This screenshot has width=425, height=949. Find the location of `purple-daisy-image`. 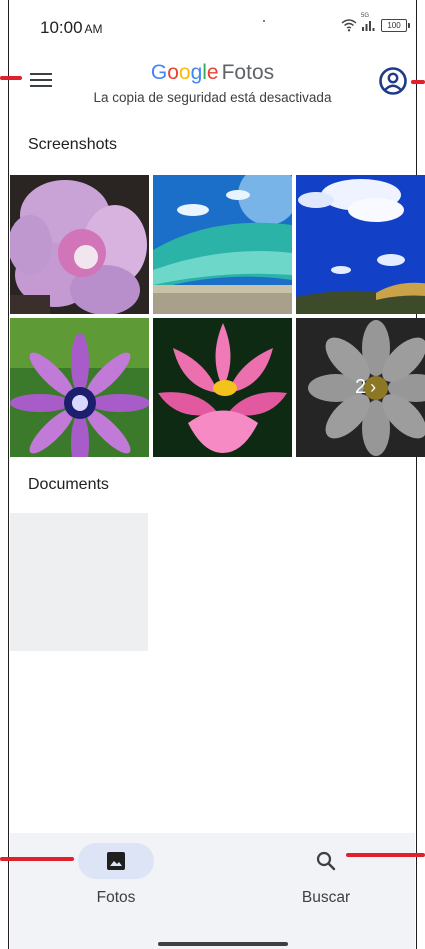

purple-daisy-image is located at coordinates (79, 387).